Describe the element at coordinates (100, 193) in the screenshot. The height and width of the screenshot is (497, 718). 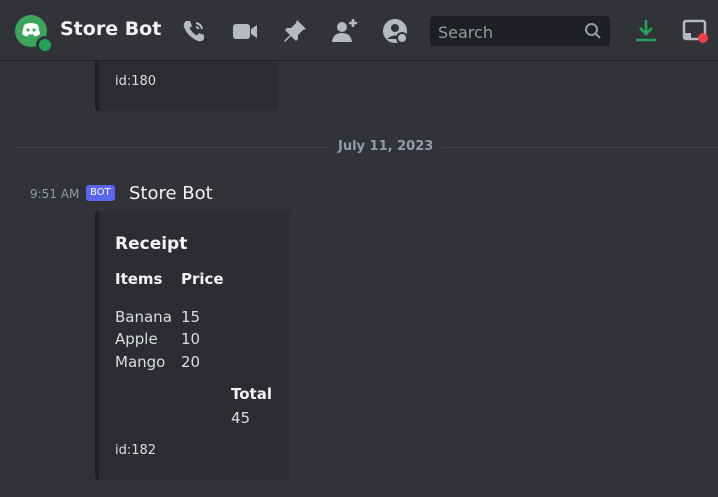
I see `bot-badge: BOT` at that location.